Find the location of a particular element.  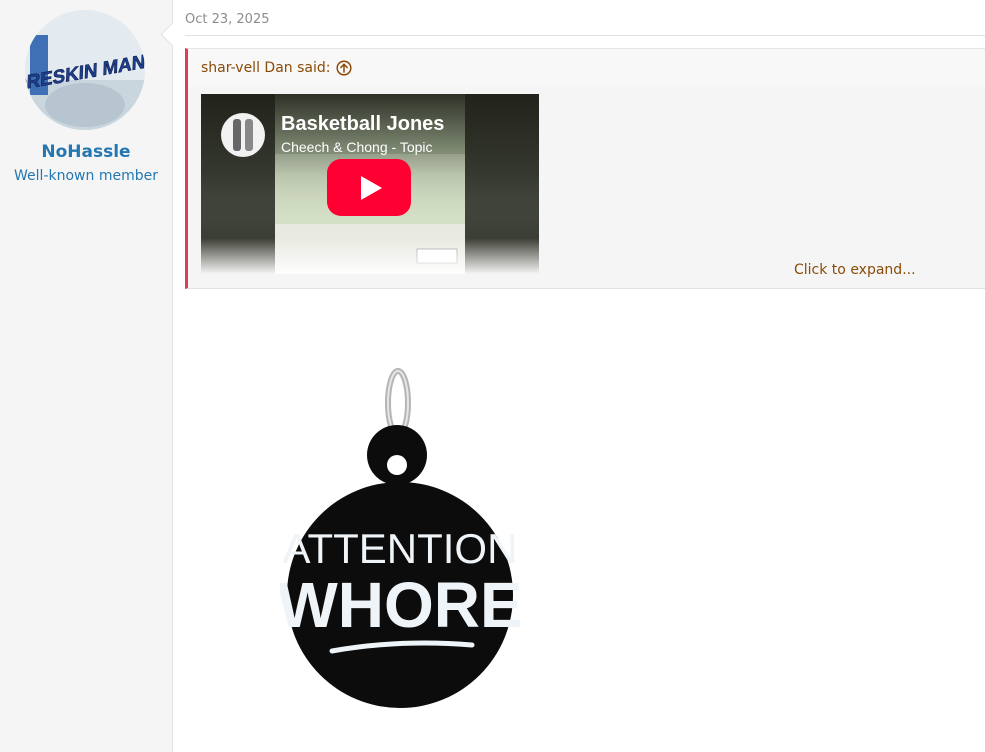

youtube-play-icon is located at coordinates (369, 187).